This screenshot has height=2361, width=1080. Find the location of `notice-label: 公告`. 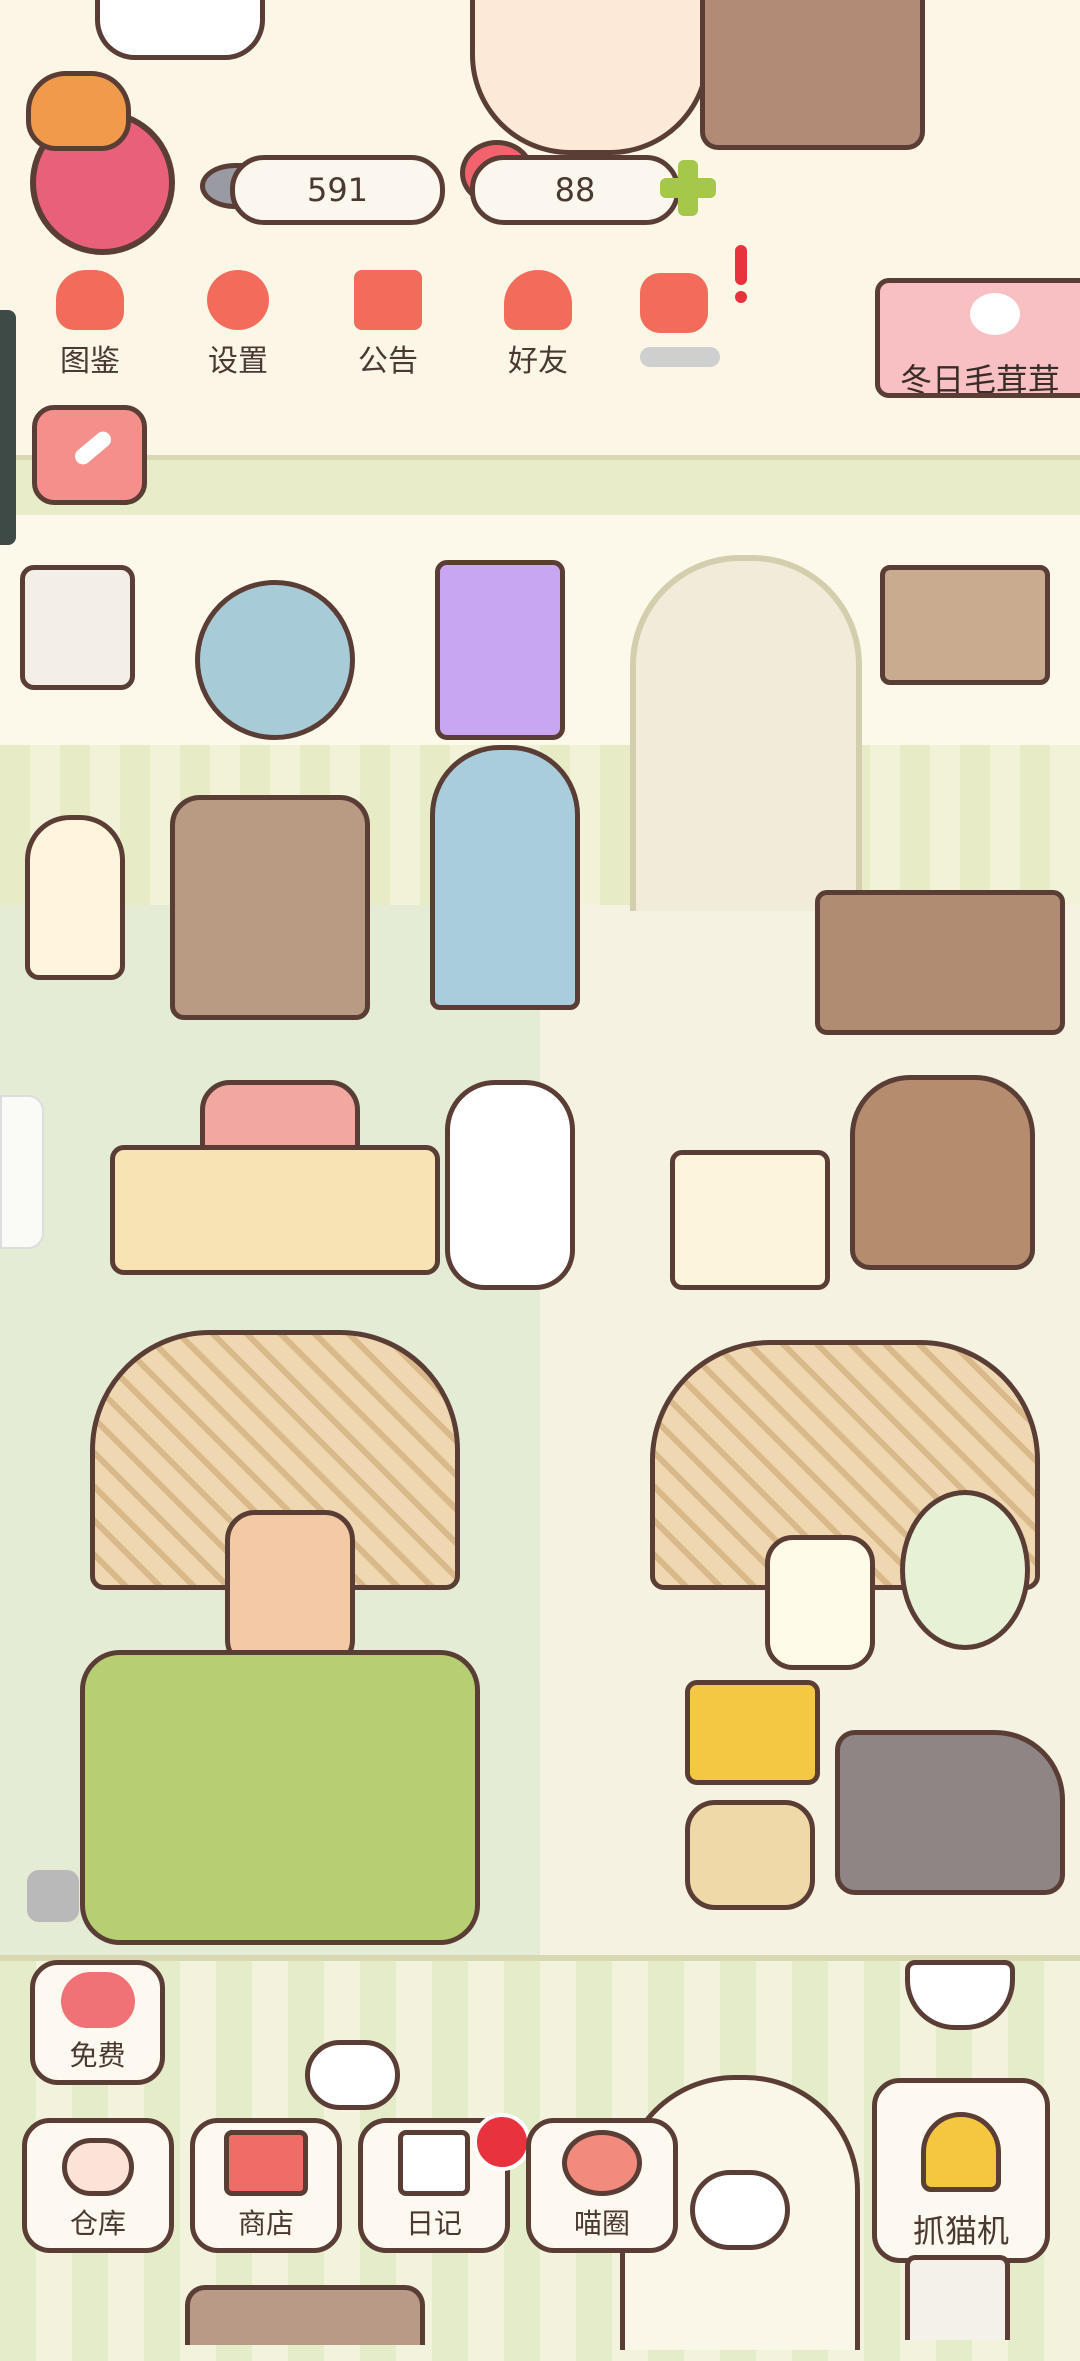

notice-label: 公告 is located at coordinates (388, 361).